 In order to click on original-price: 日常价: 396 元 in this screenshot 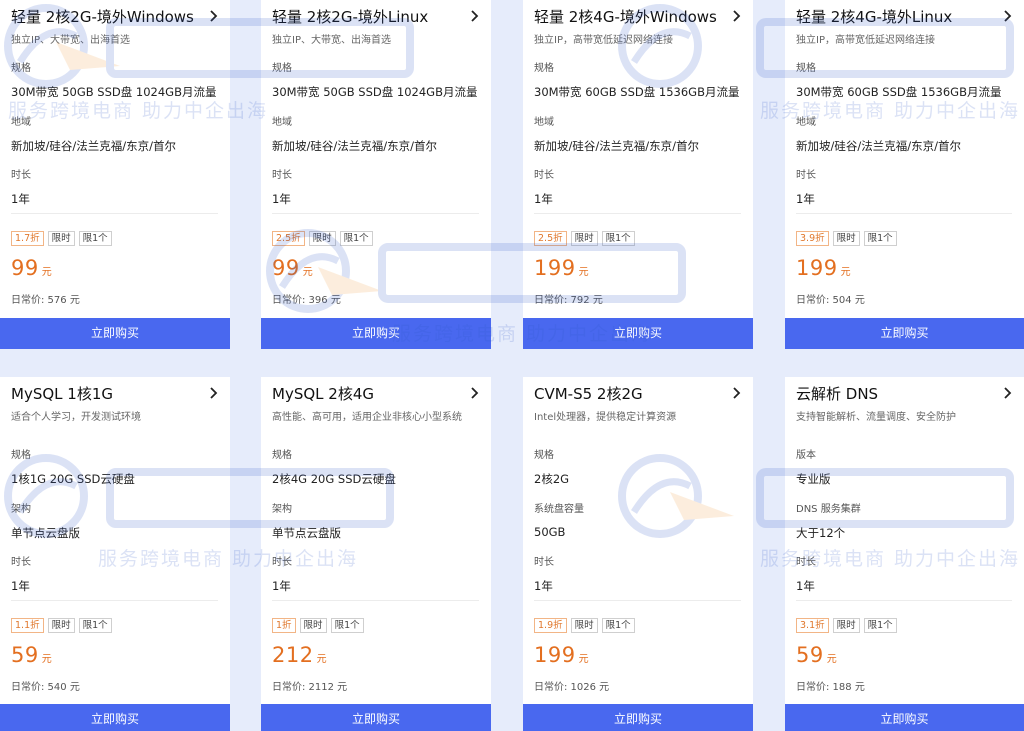, I will do `click(306, 300)`.